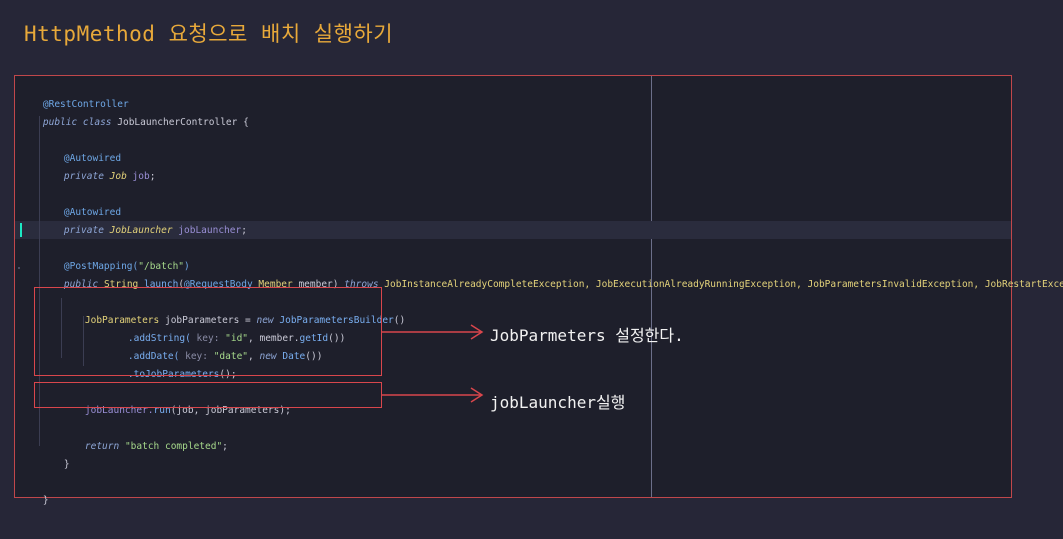 The width and height of the screenshot is (1063, 539). I want to click on type-name: JobLauncher, so click(141, 230).